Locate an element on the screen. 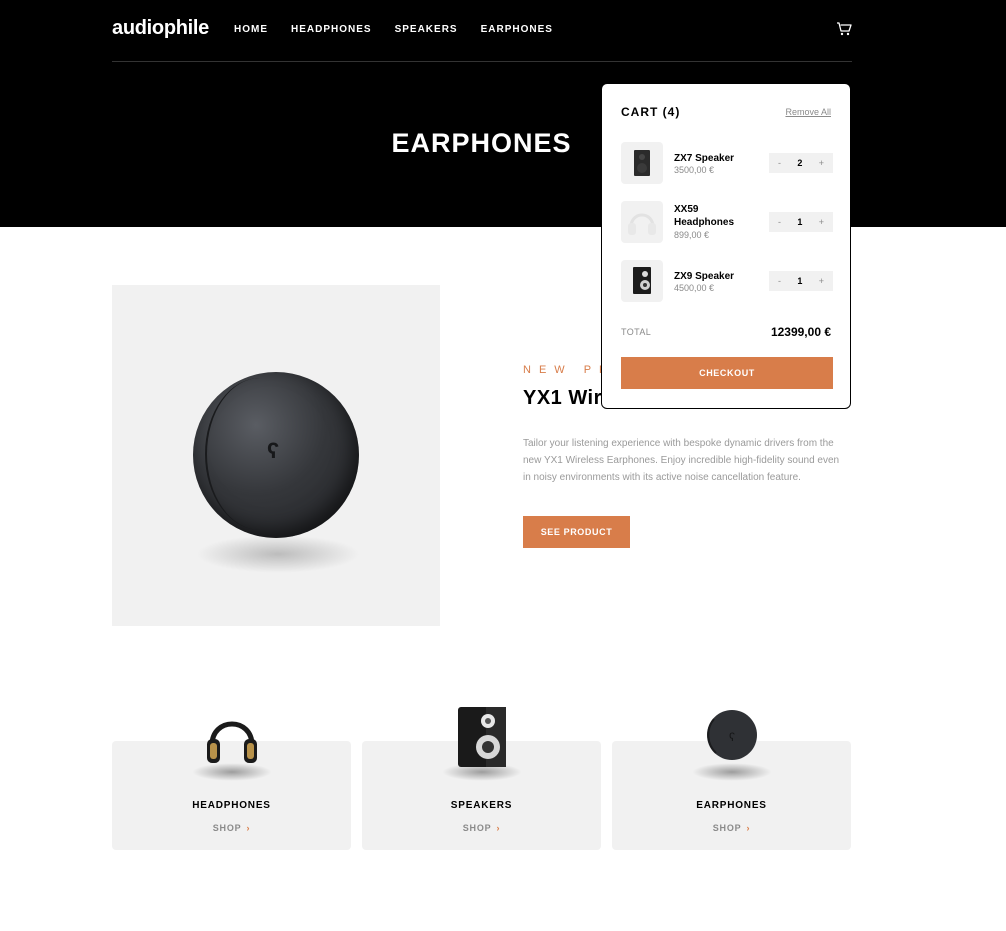 This screenshot has width=1006, height=931. total-label: TOTAL is located at coordinates (636, 332).